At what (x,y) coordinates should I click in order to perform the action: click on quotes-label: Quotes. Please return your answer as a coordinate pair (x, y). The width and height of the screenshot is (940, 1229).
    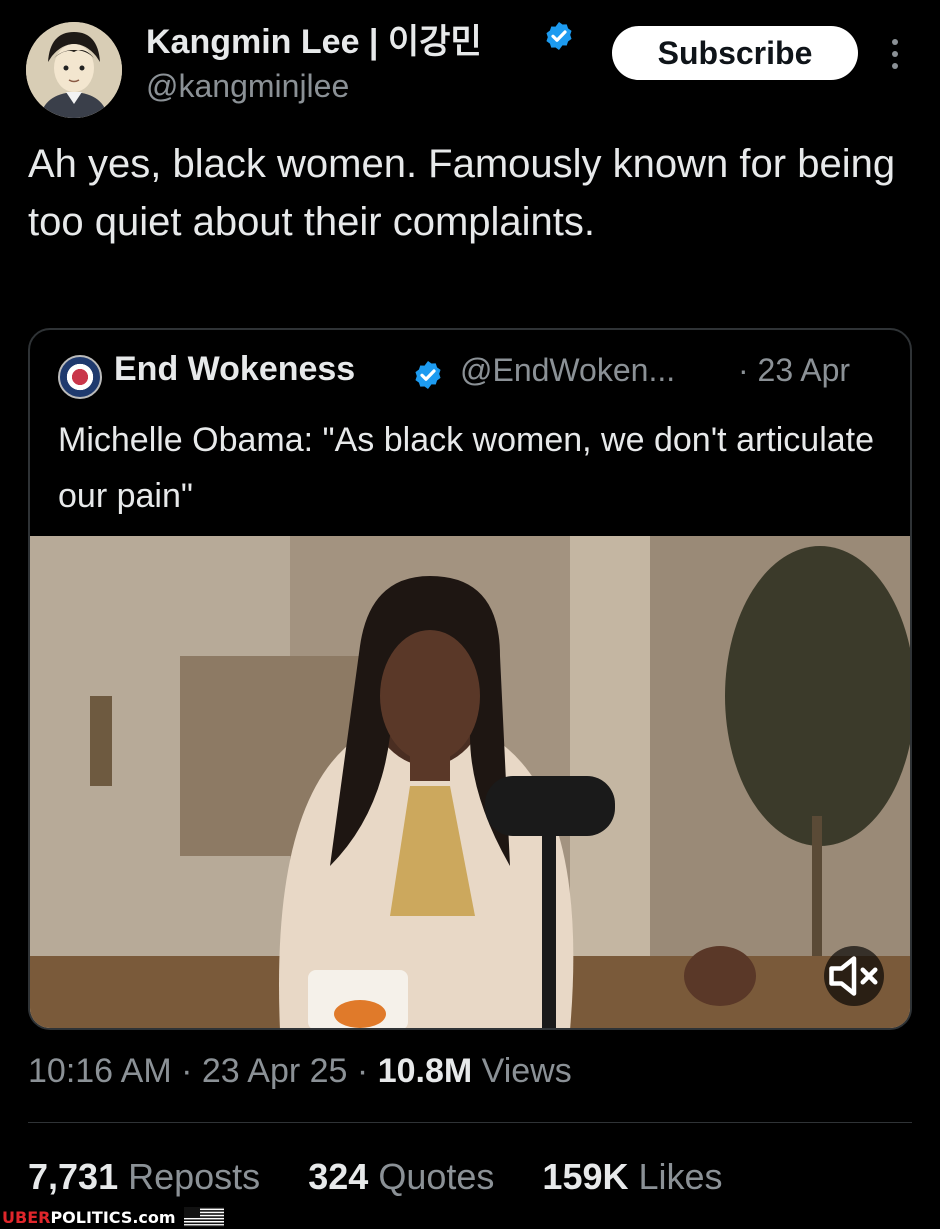
    Looking at the image, I should click on (436, 1176).